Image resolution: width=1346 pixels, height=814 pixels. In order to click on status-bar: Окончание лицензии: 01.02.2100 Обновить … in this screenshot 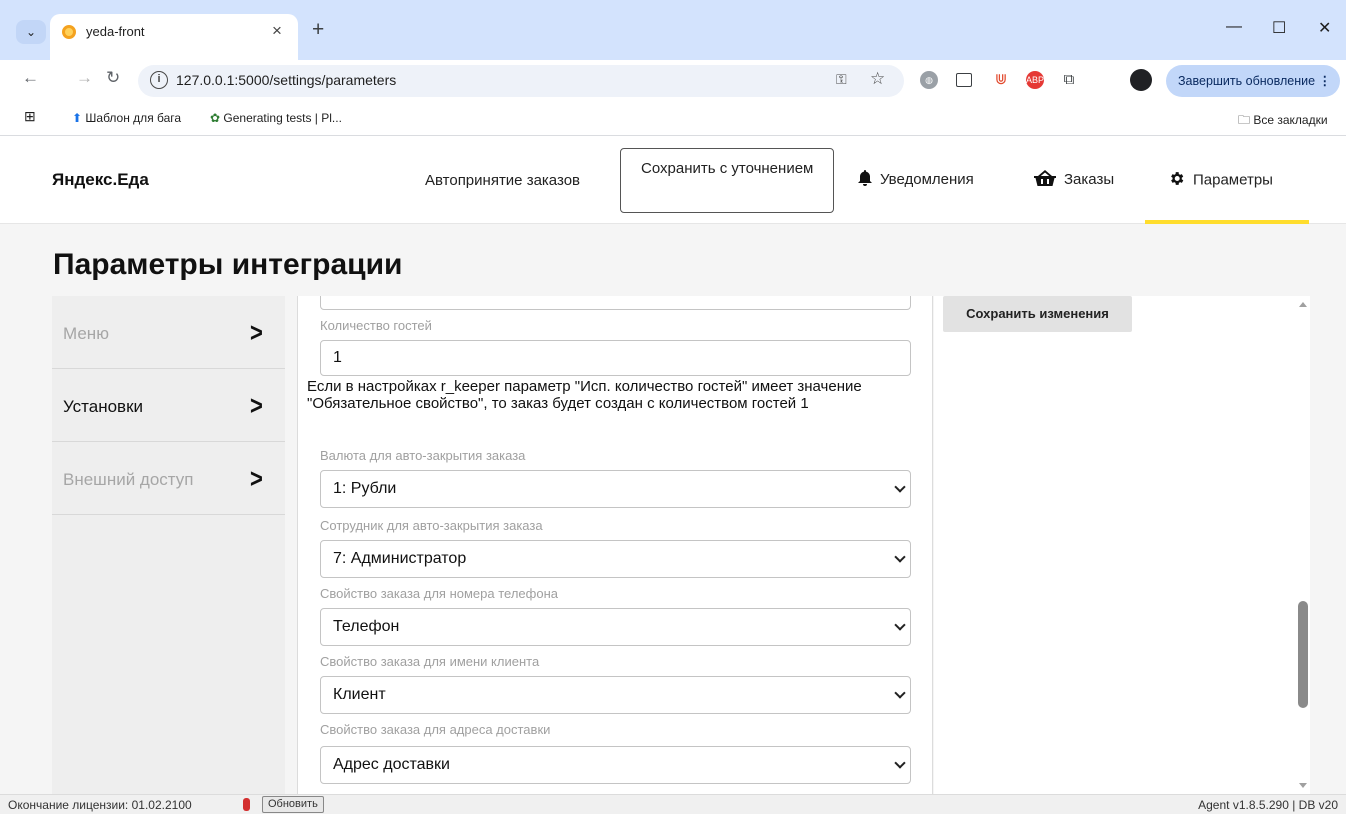, I will do `click(673, 804)`.